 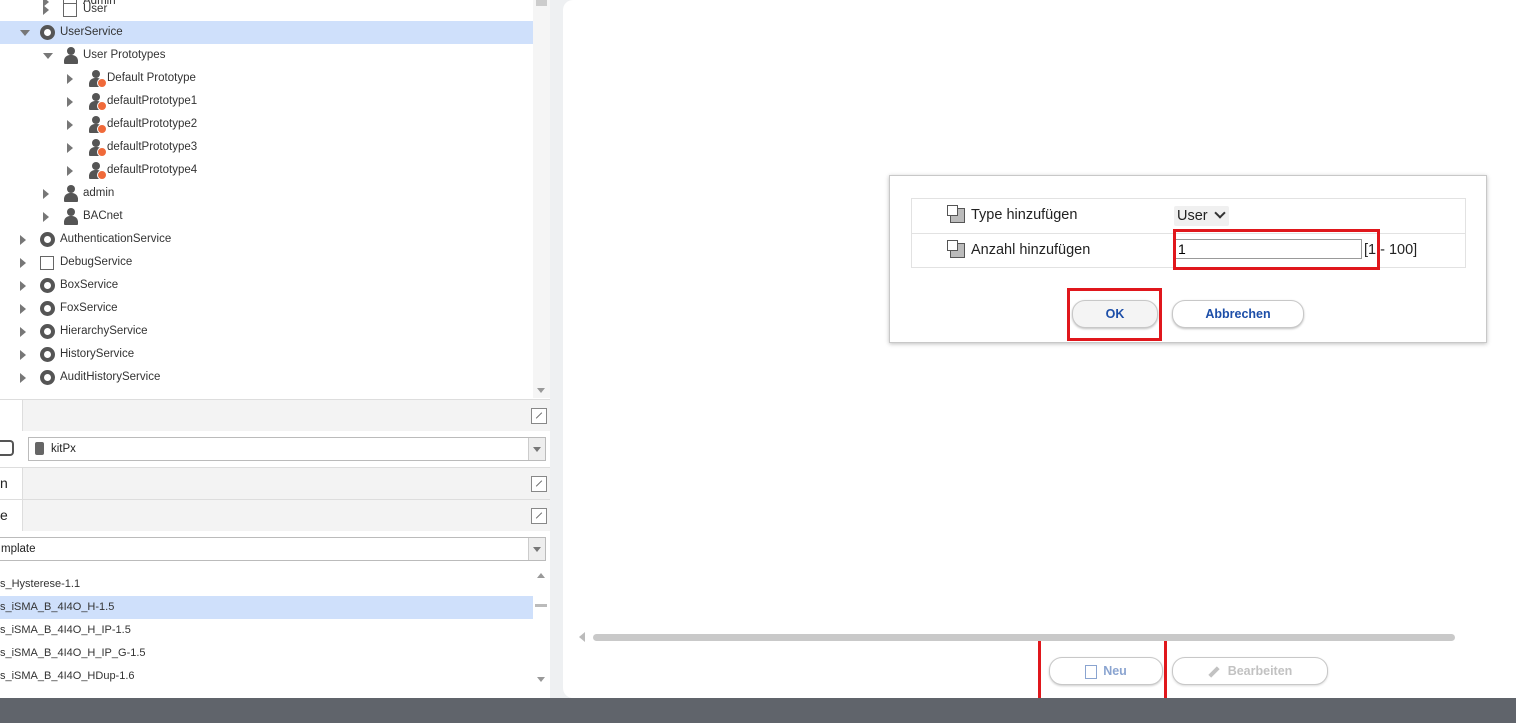 What do you see at coordinates (758, 710) in the screenshot?
I see `status-bar` at bounding box center [758, 710].